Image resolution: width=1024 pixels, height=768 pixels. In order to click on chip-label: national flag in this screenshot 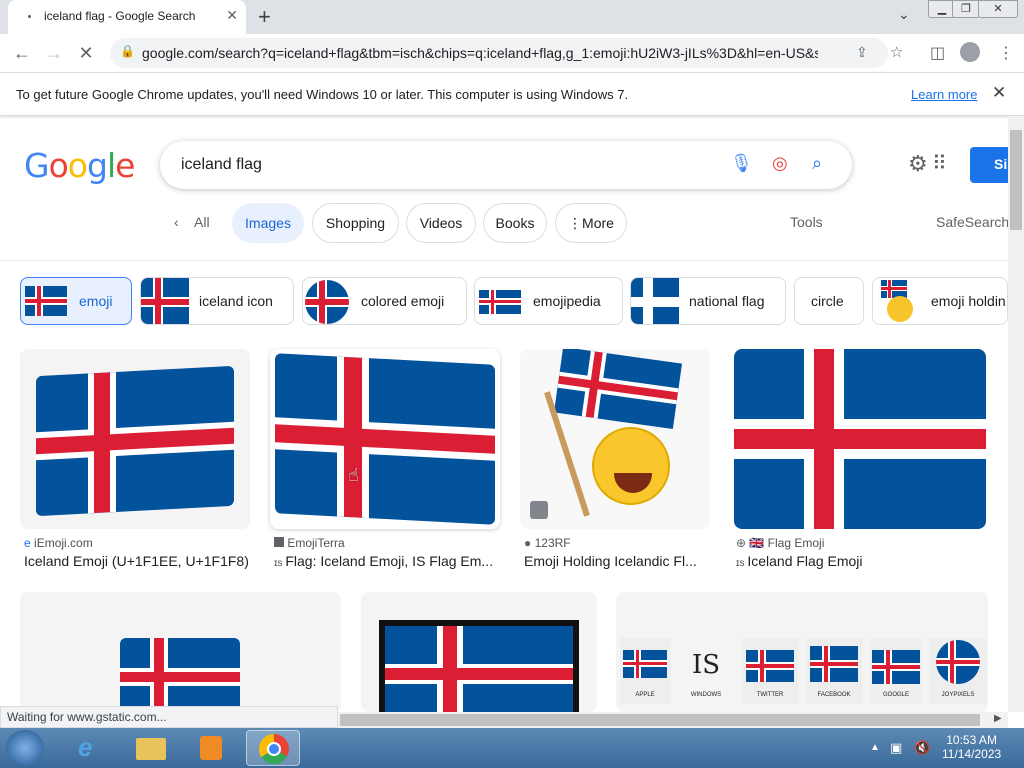, I will do `click(727, 301)`.